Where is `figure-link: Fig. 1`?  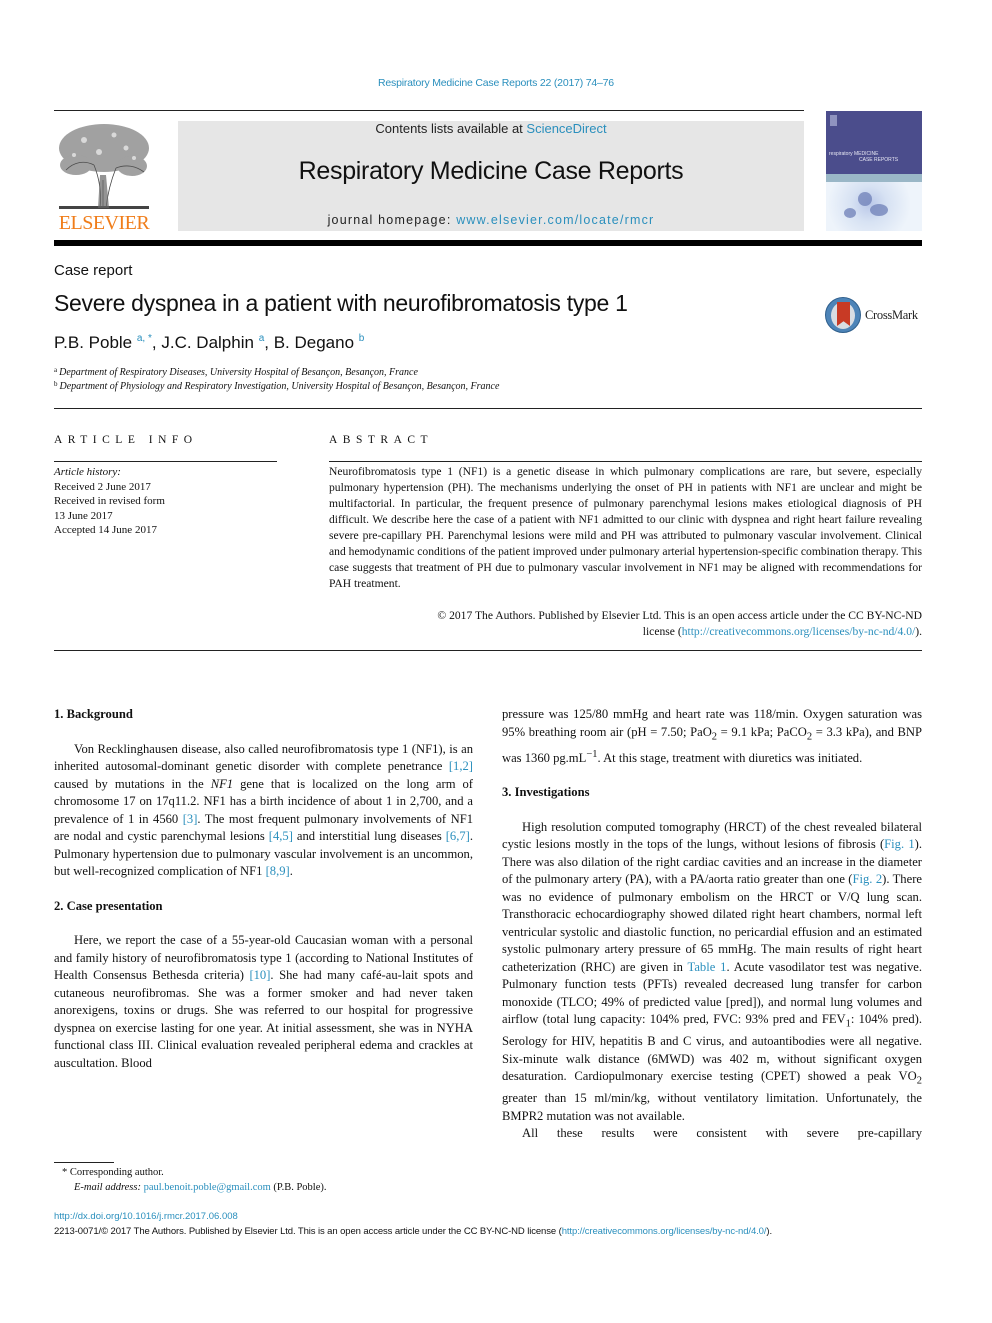 figure-link: Fig. 1 is located at coordinates (899, 844).